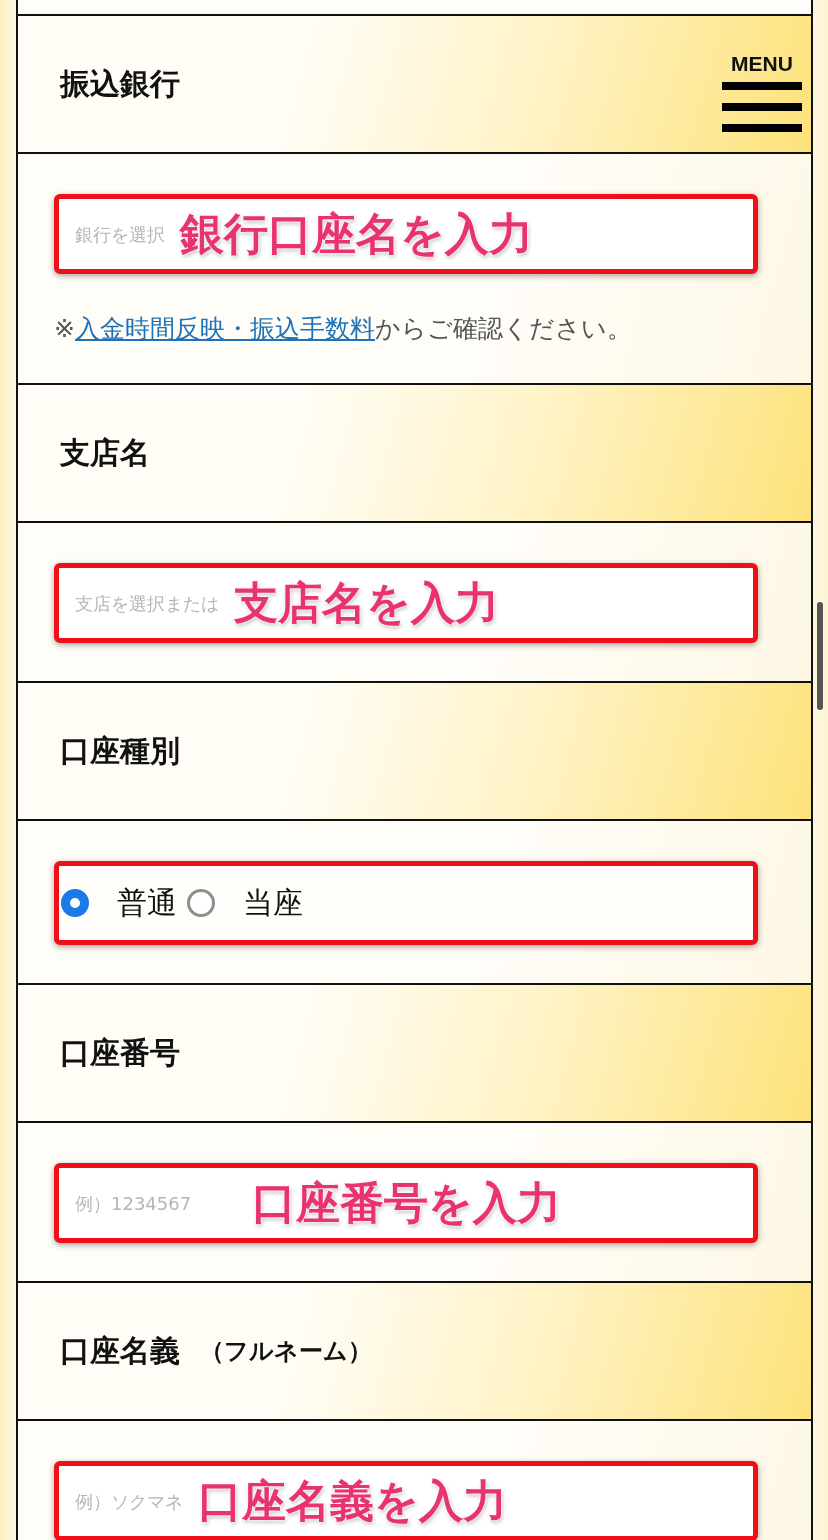  What do you see at coordinates (407, 1202) in the screenshot?
I see `annotation-text: 口座番号を入力` at bounding box center [407, 1202].